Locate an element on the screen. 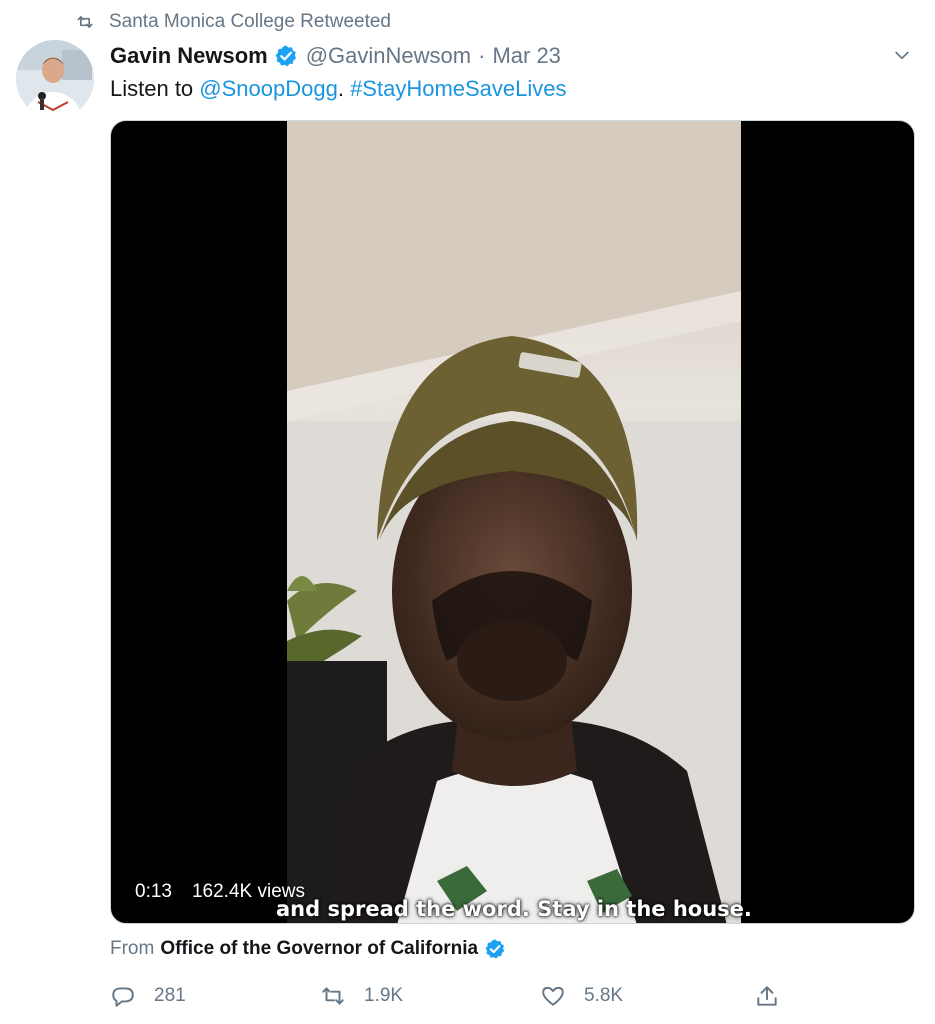 This screenshot has height=1024, width=935. reply-button: 281 is located at coordinates (148, 996).